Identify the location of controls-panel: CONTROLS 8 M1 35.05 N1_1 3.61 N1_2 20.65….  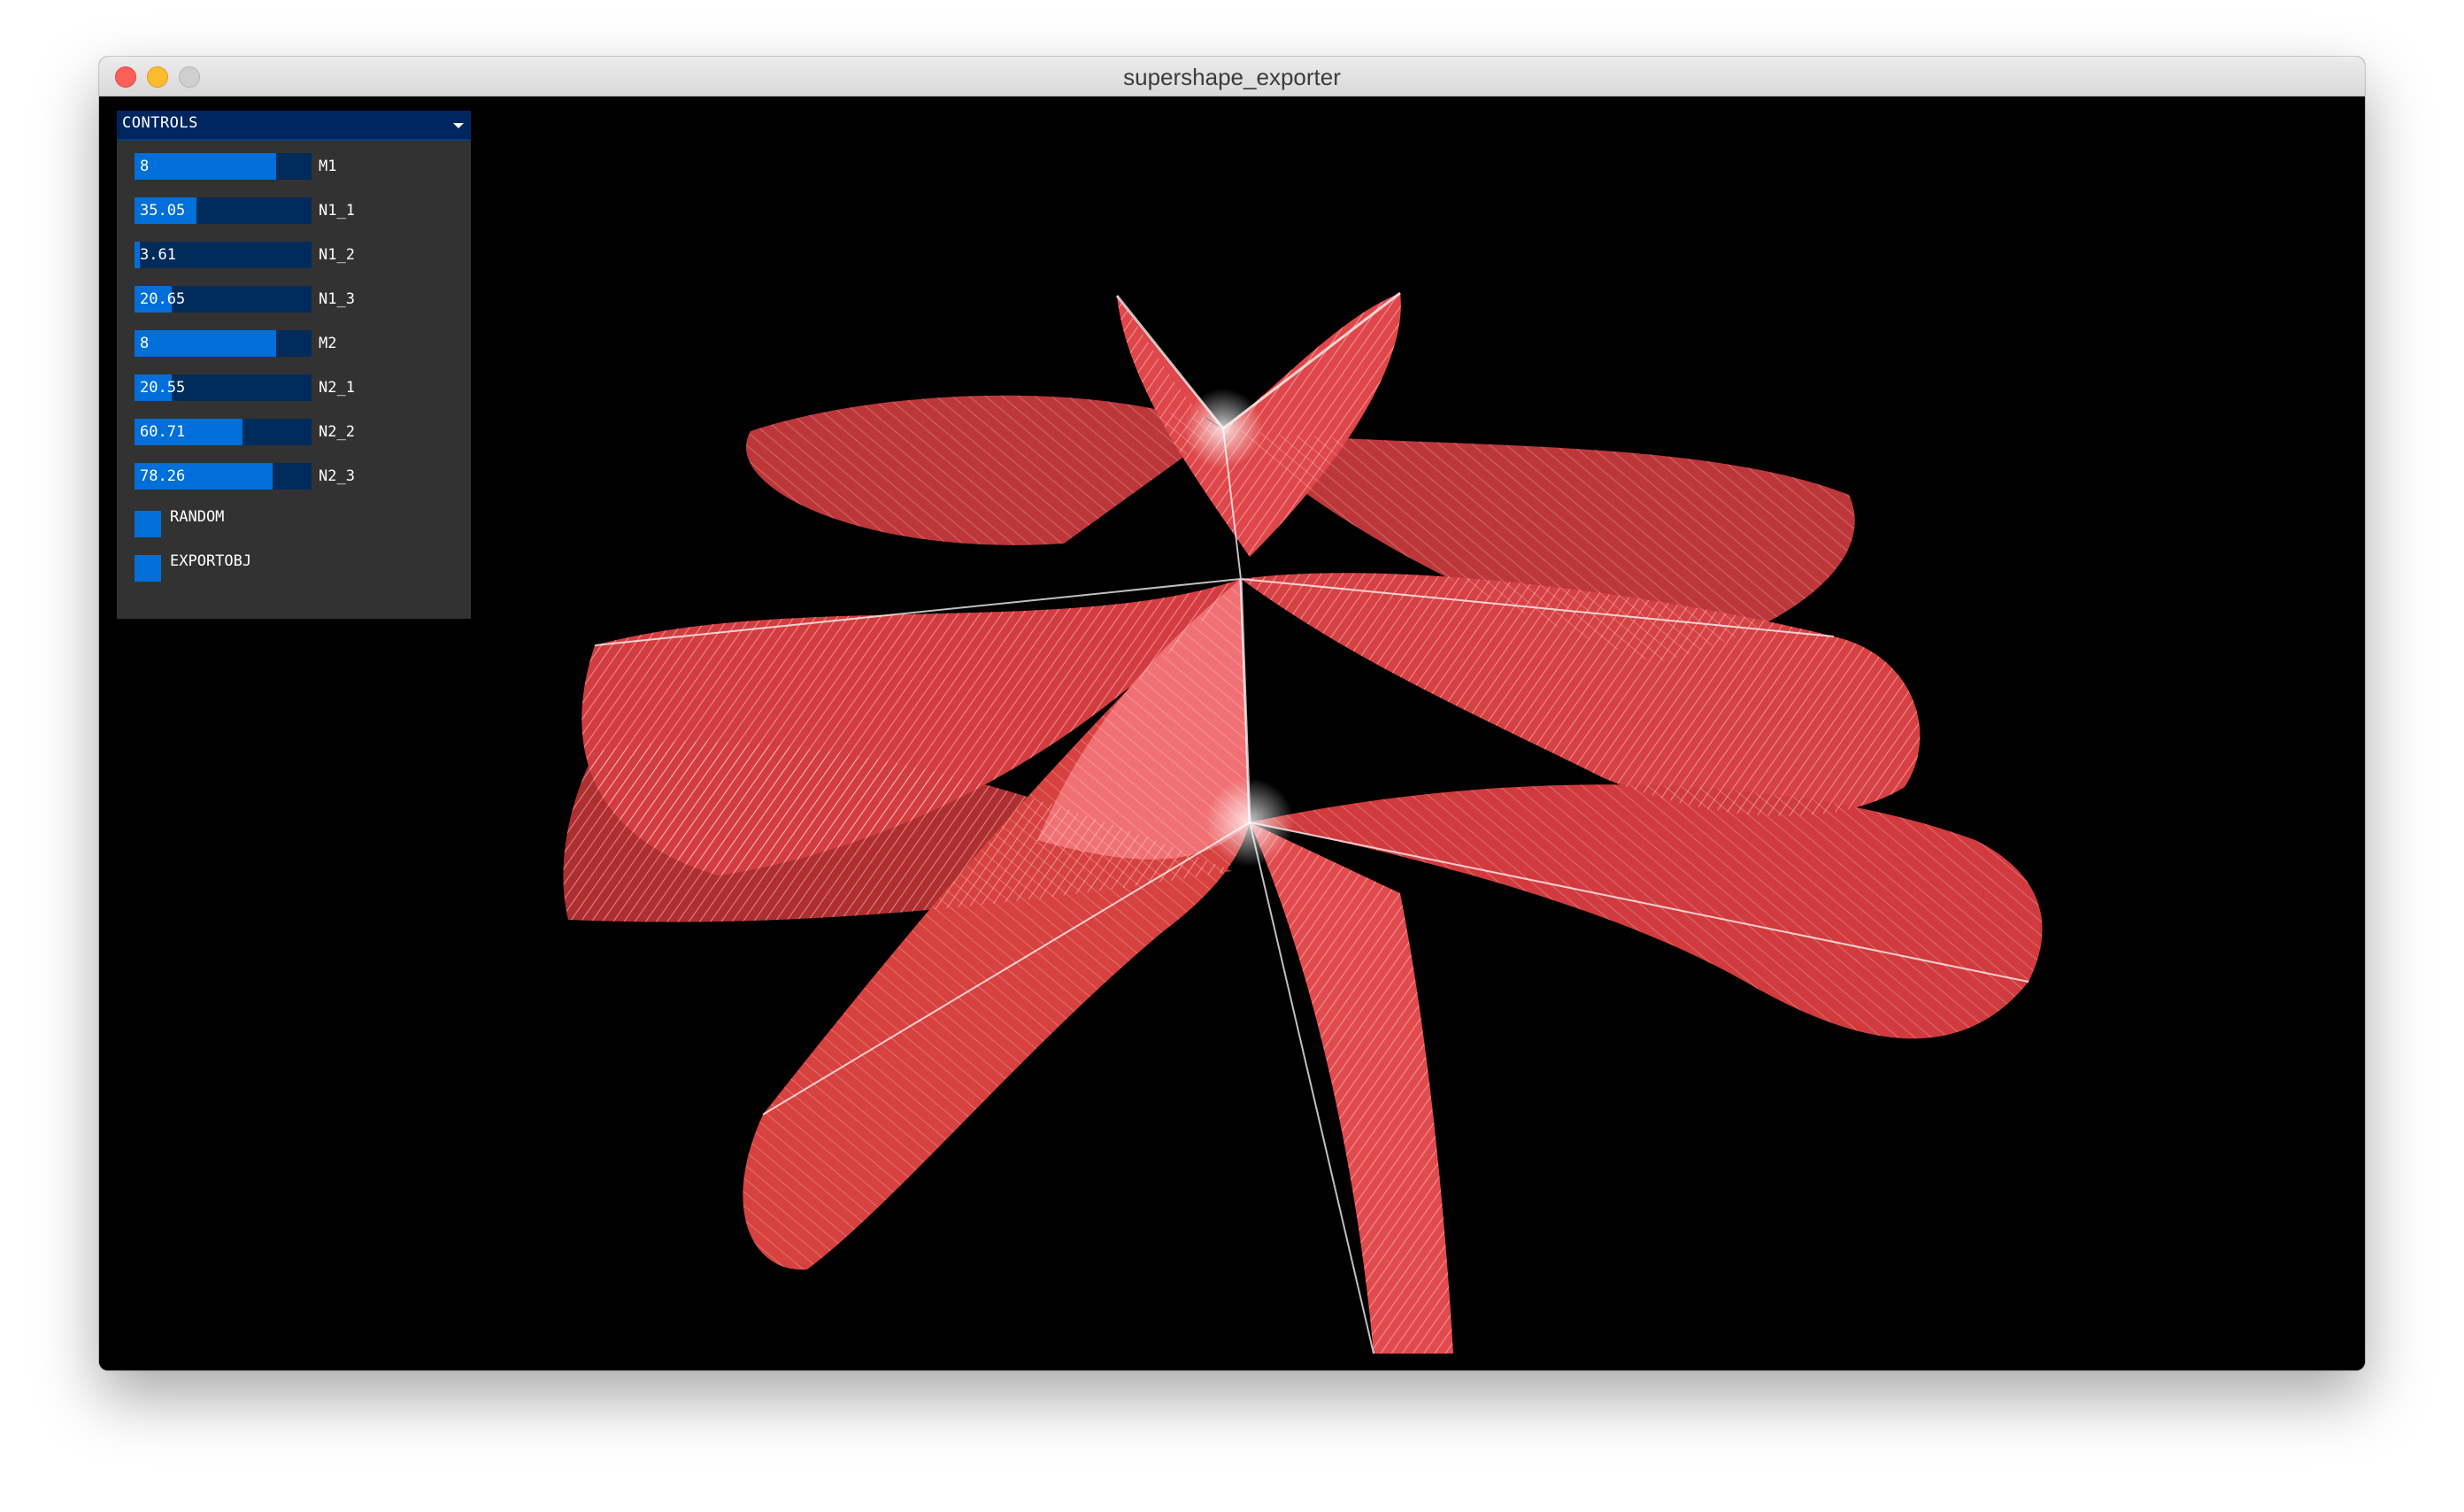
(294, 365).